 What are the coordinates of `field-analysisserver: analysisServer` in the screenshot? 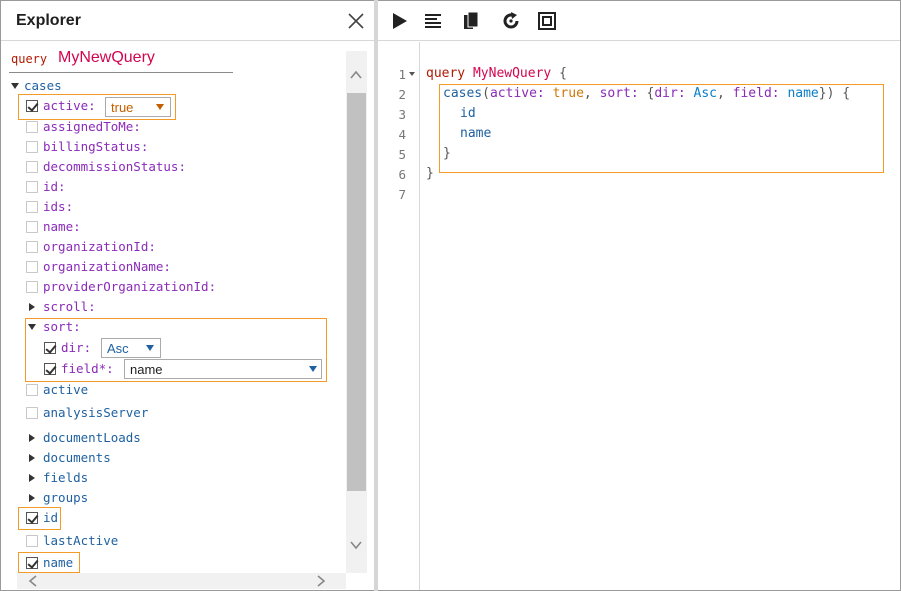 It's located at (145, 414).